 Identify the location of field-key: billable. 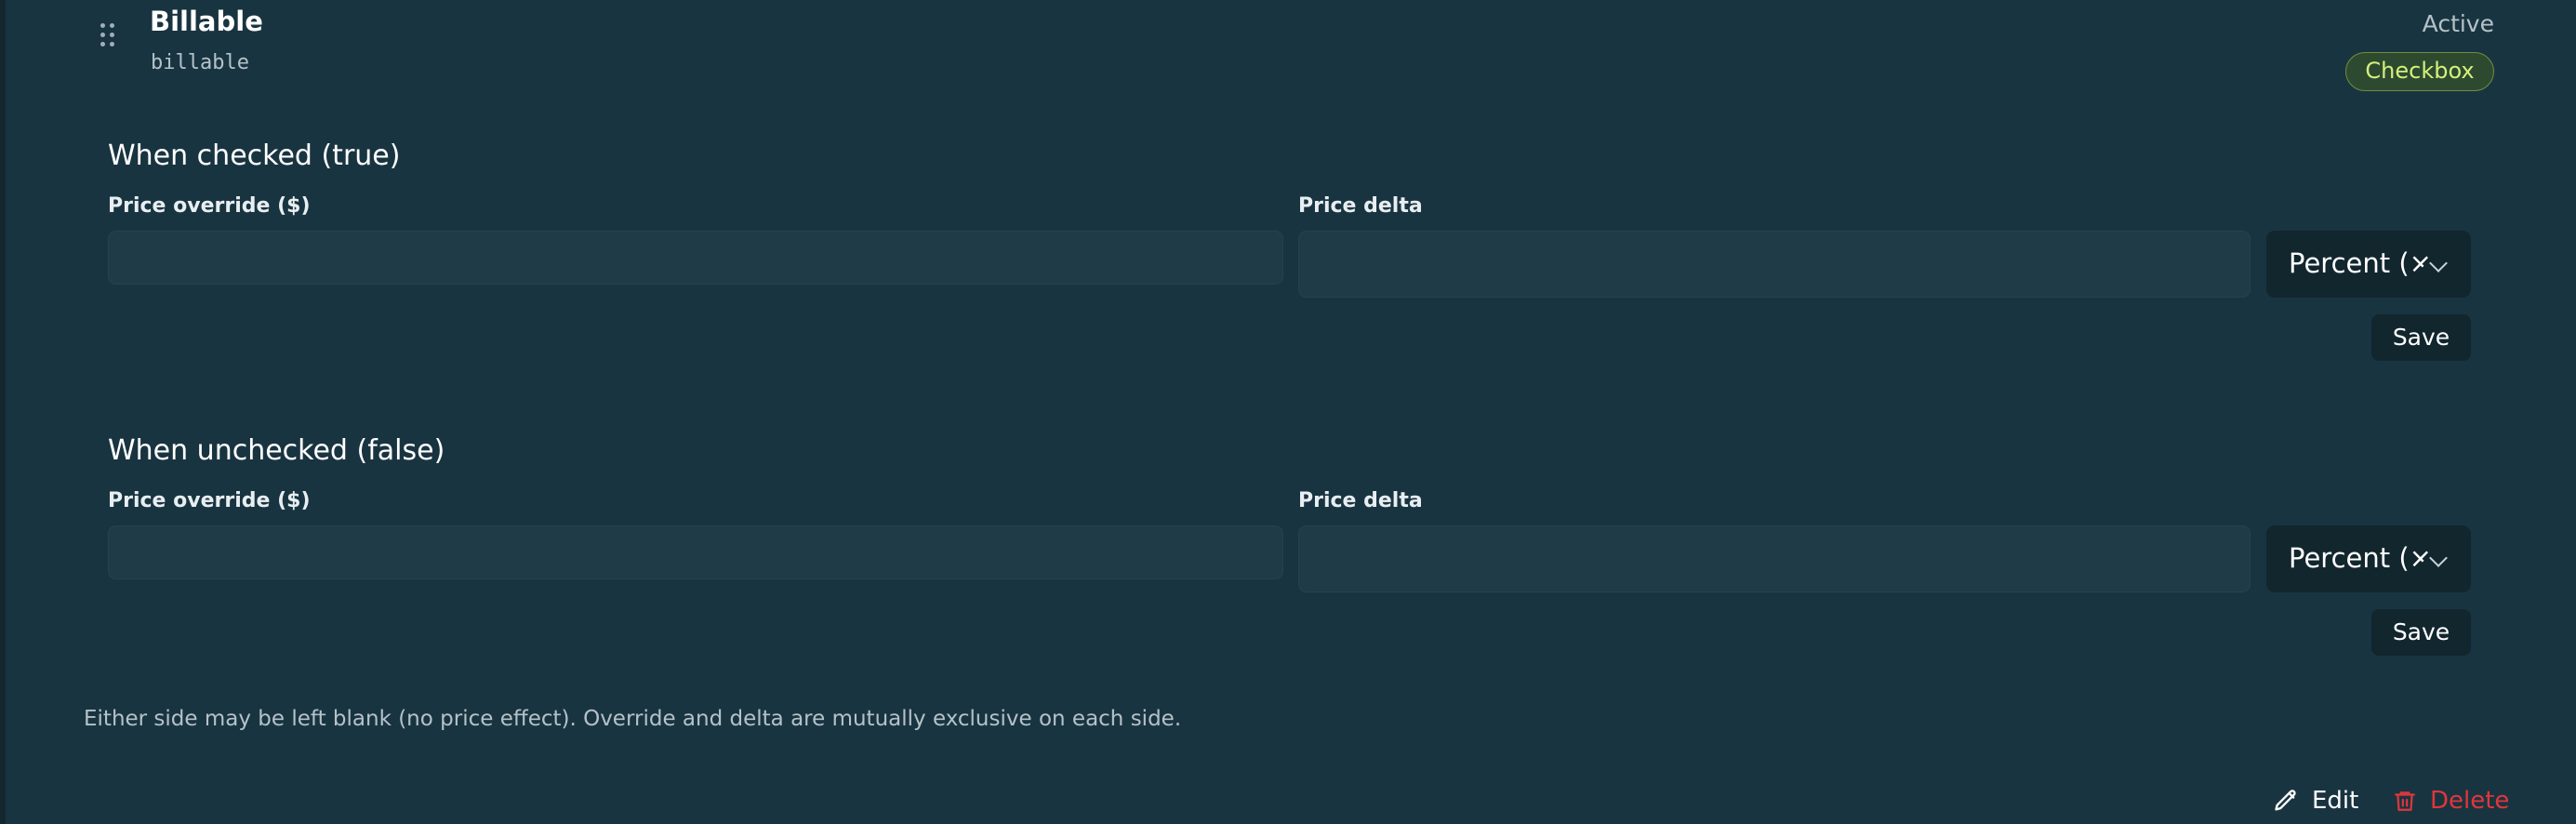
(200, 63).